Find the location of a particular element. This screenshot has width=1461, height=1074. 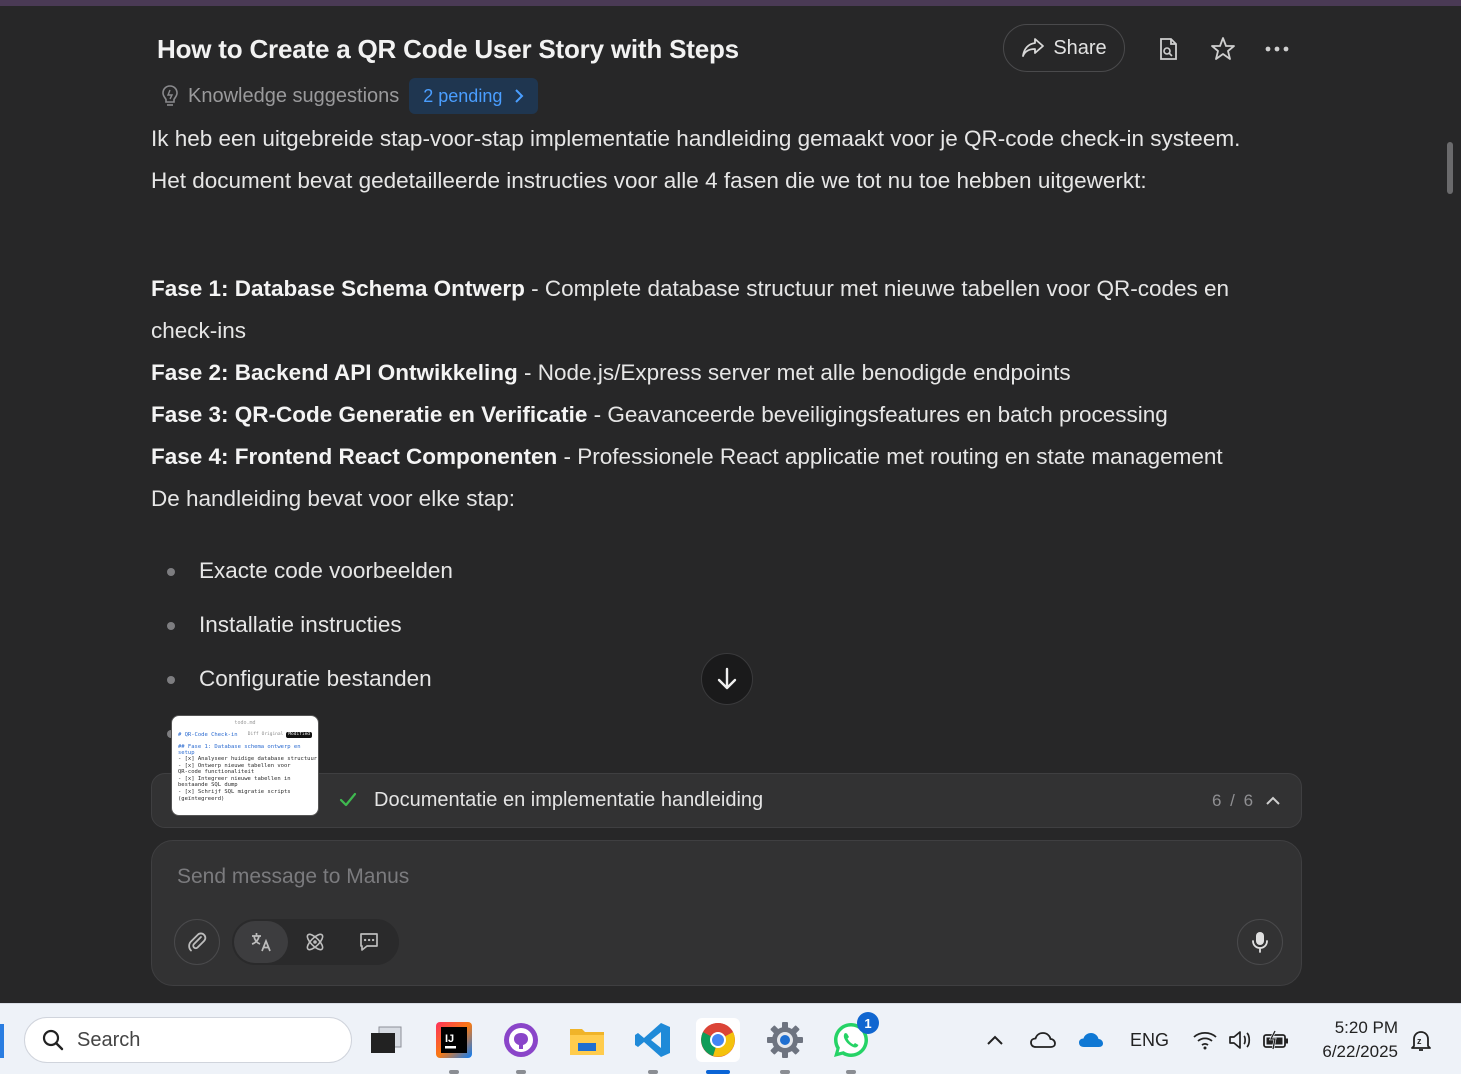

clock-time: 5:20 PM is located at coordinates (1366, 1027).